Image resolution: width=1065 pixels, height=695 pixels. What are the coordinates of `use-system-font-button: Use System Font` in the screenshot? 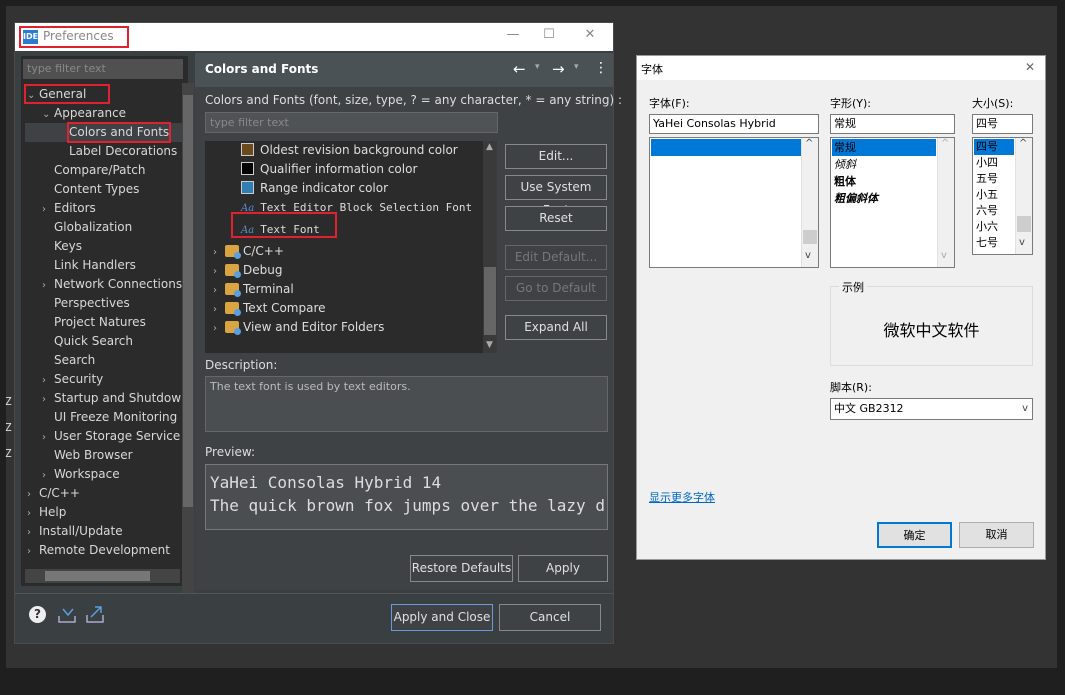 It's located at (556, 196).